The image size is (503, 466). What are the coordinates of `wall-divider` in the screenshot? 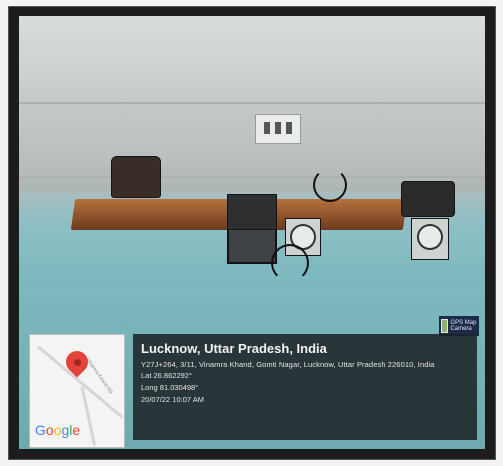 It's located at (252, 103).